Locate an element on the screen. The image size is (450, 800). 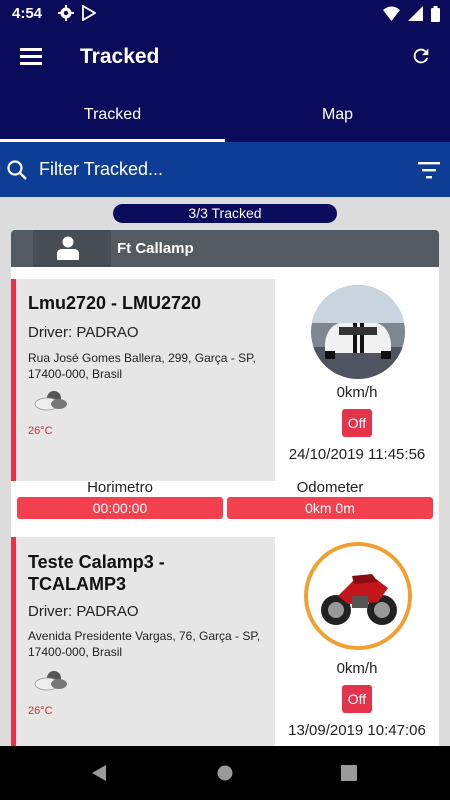
tracked-count-badge: 3/3 Tracked is located at coordinates (225, 213).